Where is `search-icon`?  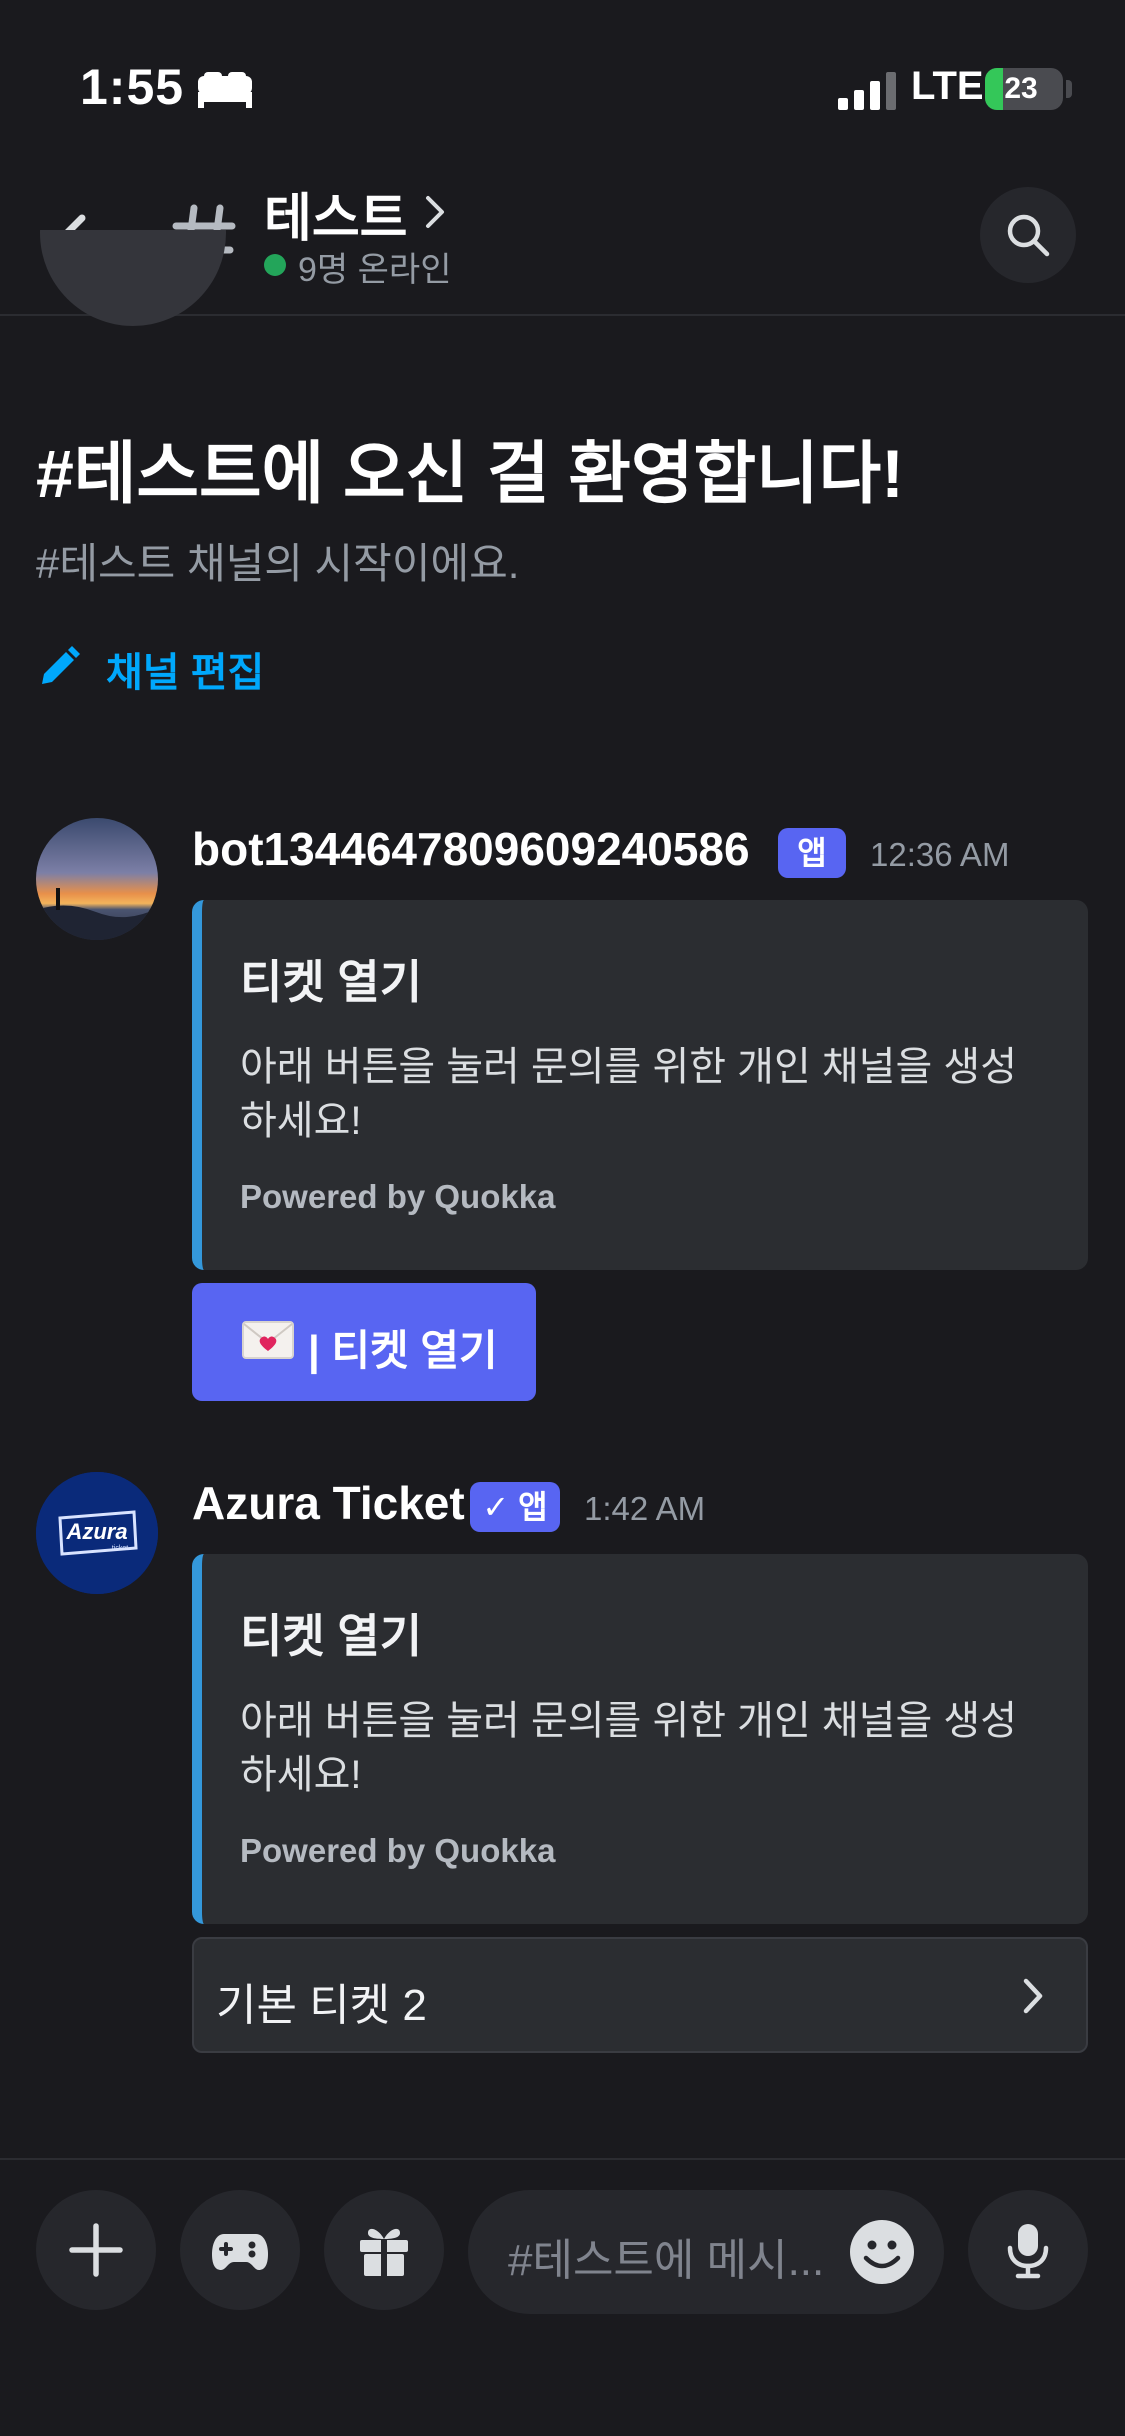 search-icon is located at coordinates (1028, 235).